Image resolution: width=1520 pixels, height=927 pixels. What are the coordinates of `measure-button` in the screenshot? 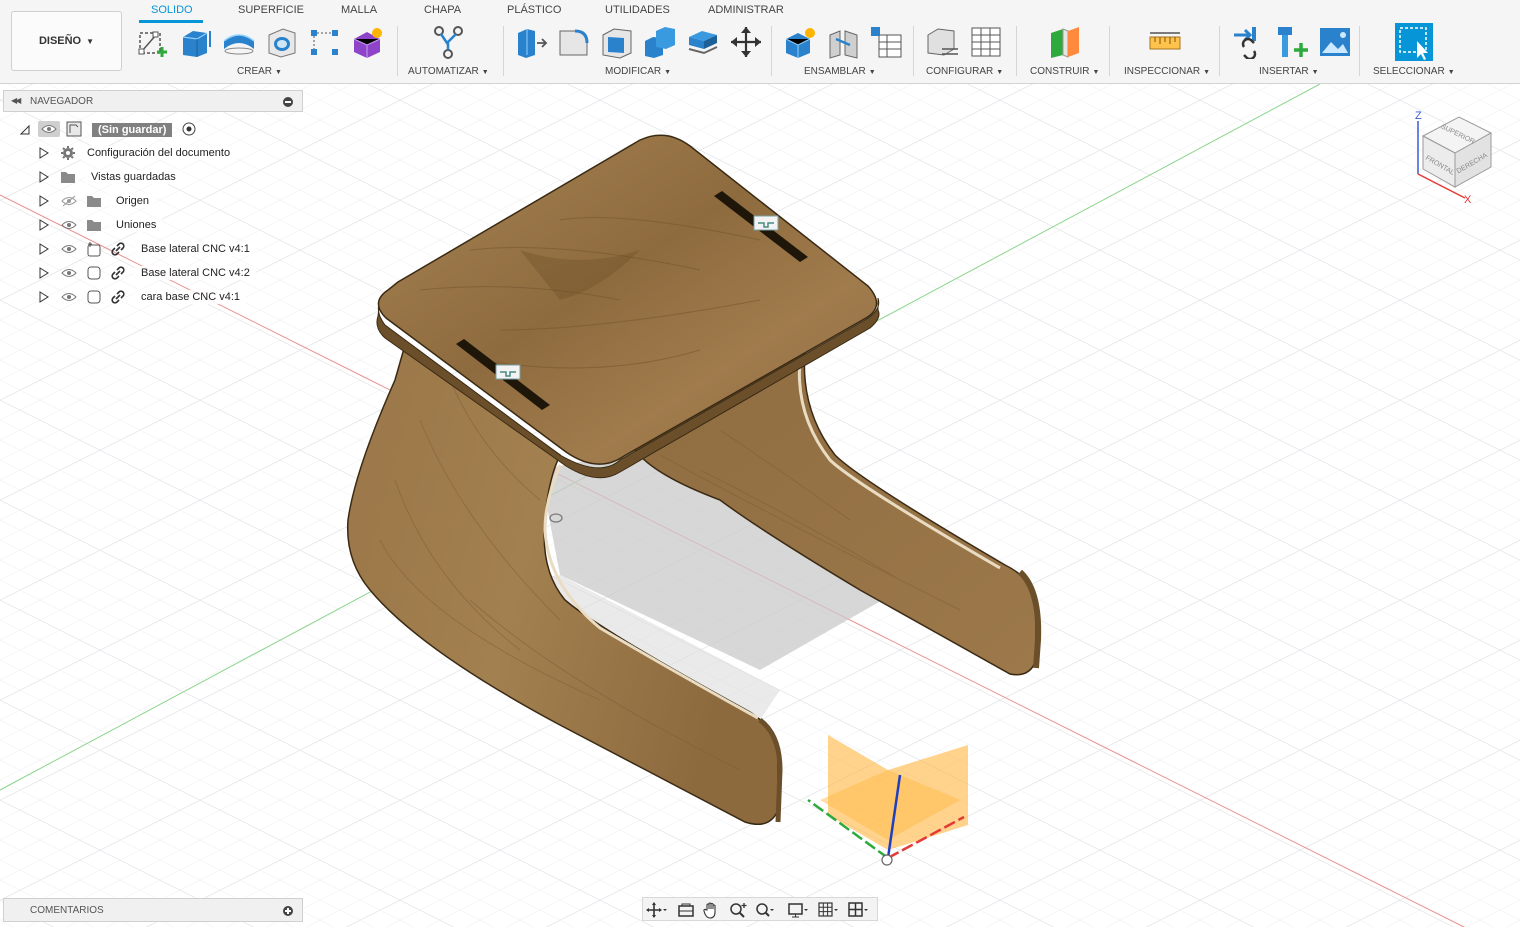 It's located at (1165, 42).